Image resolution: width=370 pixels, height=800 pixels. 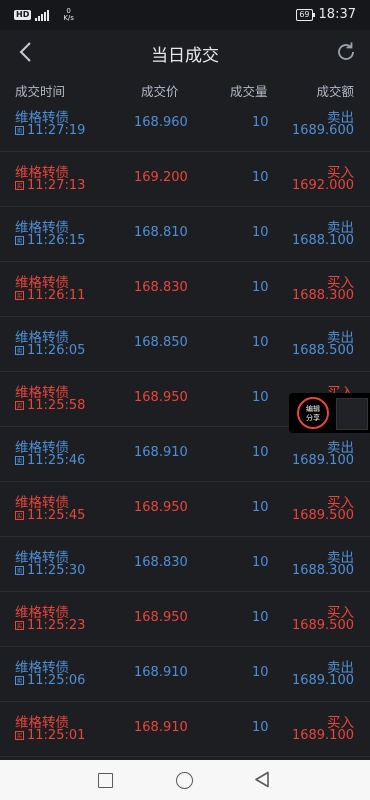 What do you see at coordinates (56, 405) in the screenshot?
I see `trade-time: 11:25:58` at bounding box center [56, 405].